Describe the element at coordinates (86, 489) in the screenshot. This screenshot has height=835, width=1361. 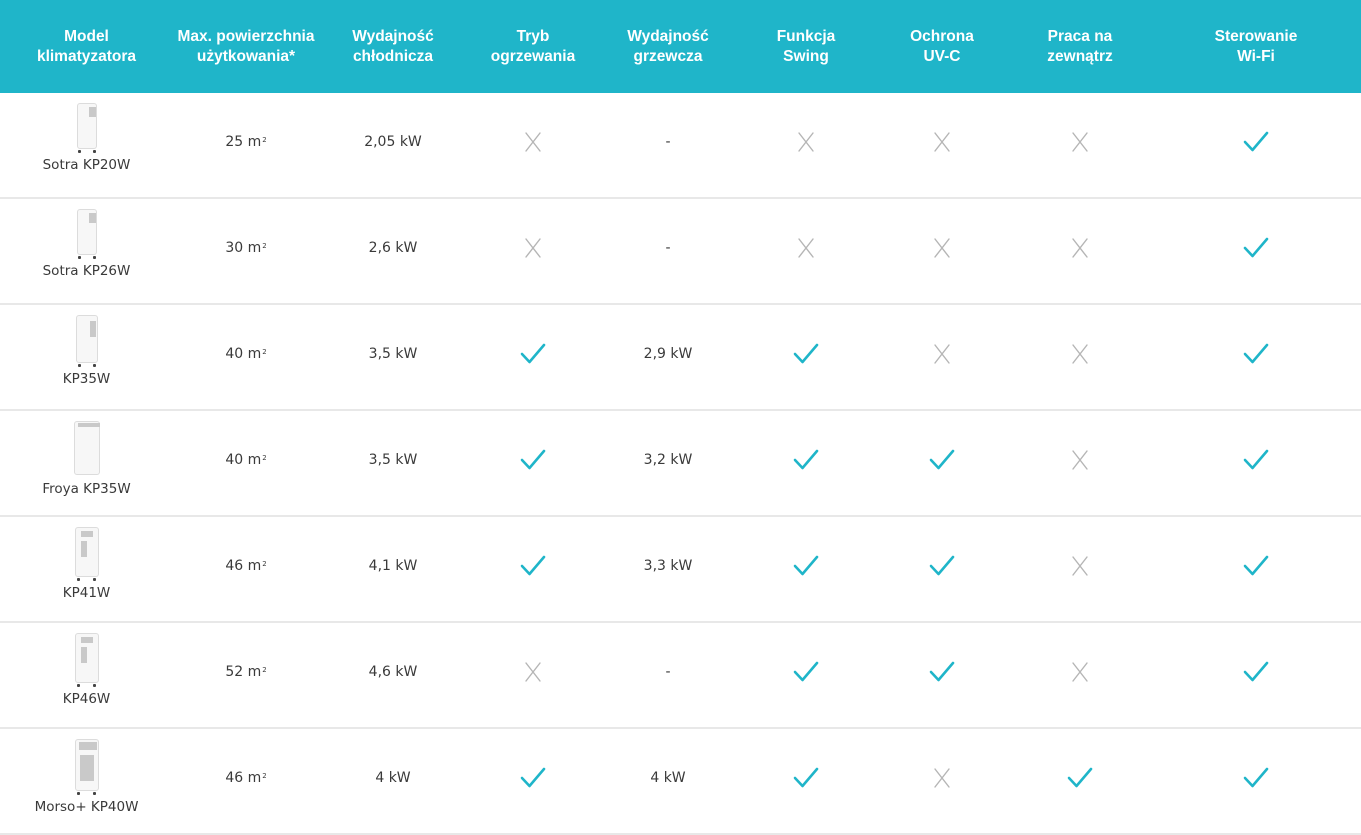
I see `model-name: Froya KP35W` at that location.